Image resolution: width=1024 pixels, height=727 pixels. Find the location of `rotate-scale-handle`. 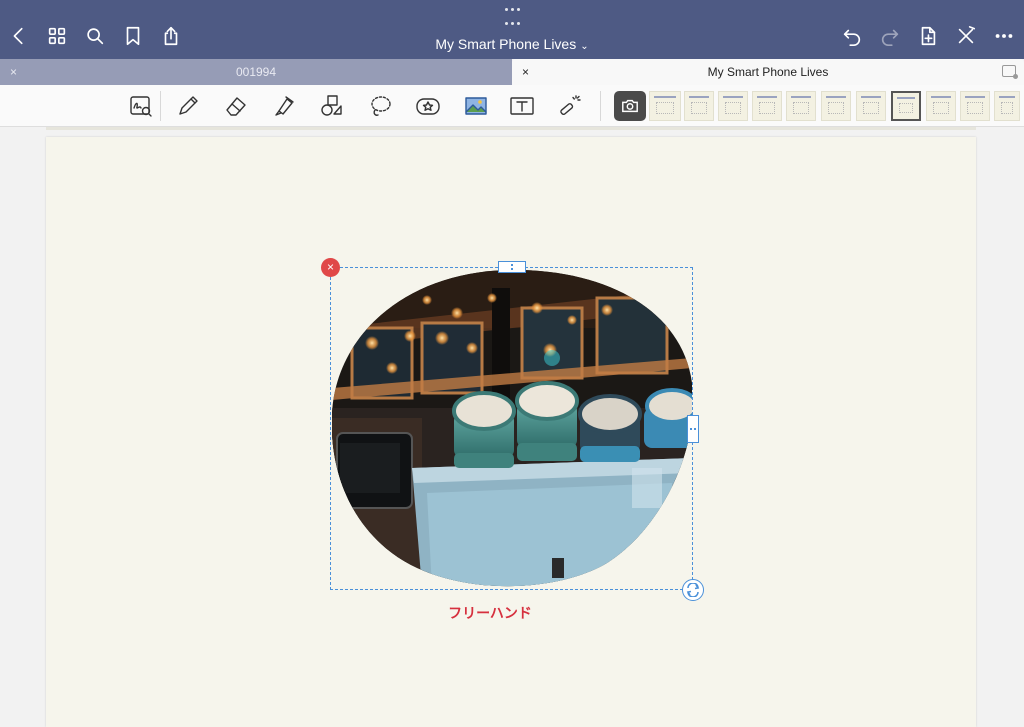

rotate-scale-handle is located at coordinates (693, 590).